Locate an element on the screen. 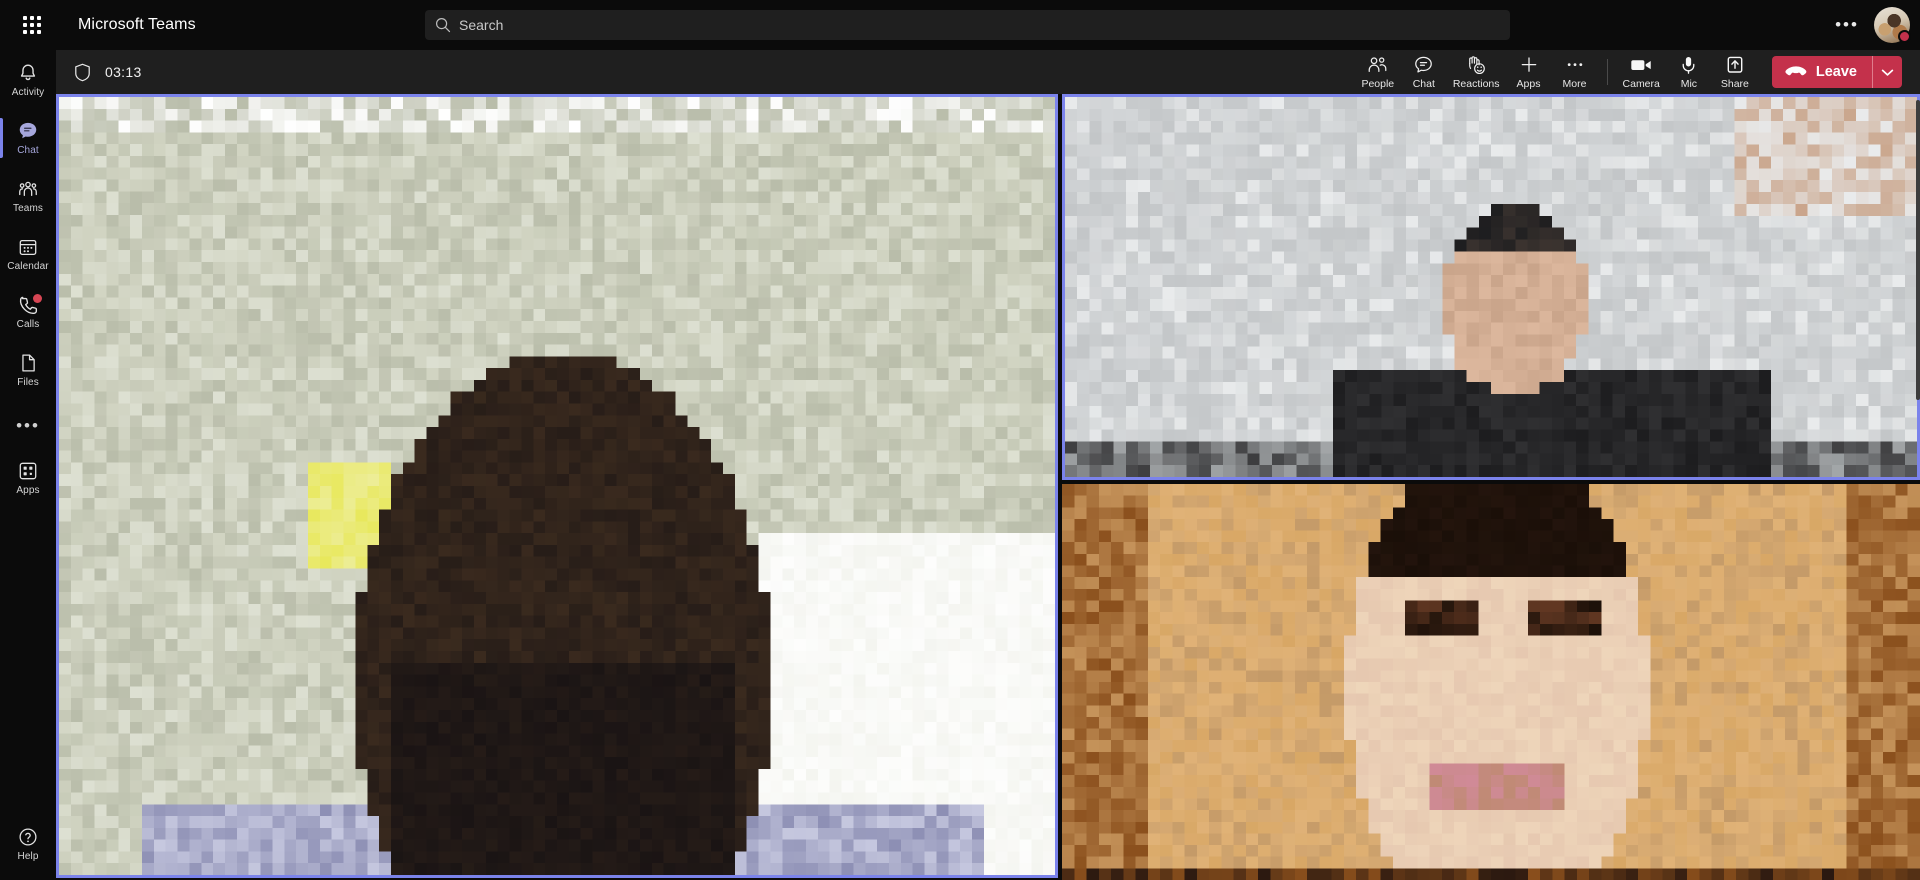 The width and height of the screenshot is (1920, 880). tool-label: Mic is located at coordinates (1689, 83).